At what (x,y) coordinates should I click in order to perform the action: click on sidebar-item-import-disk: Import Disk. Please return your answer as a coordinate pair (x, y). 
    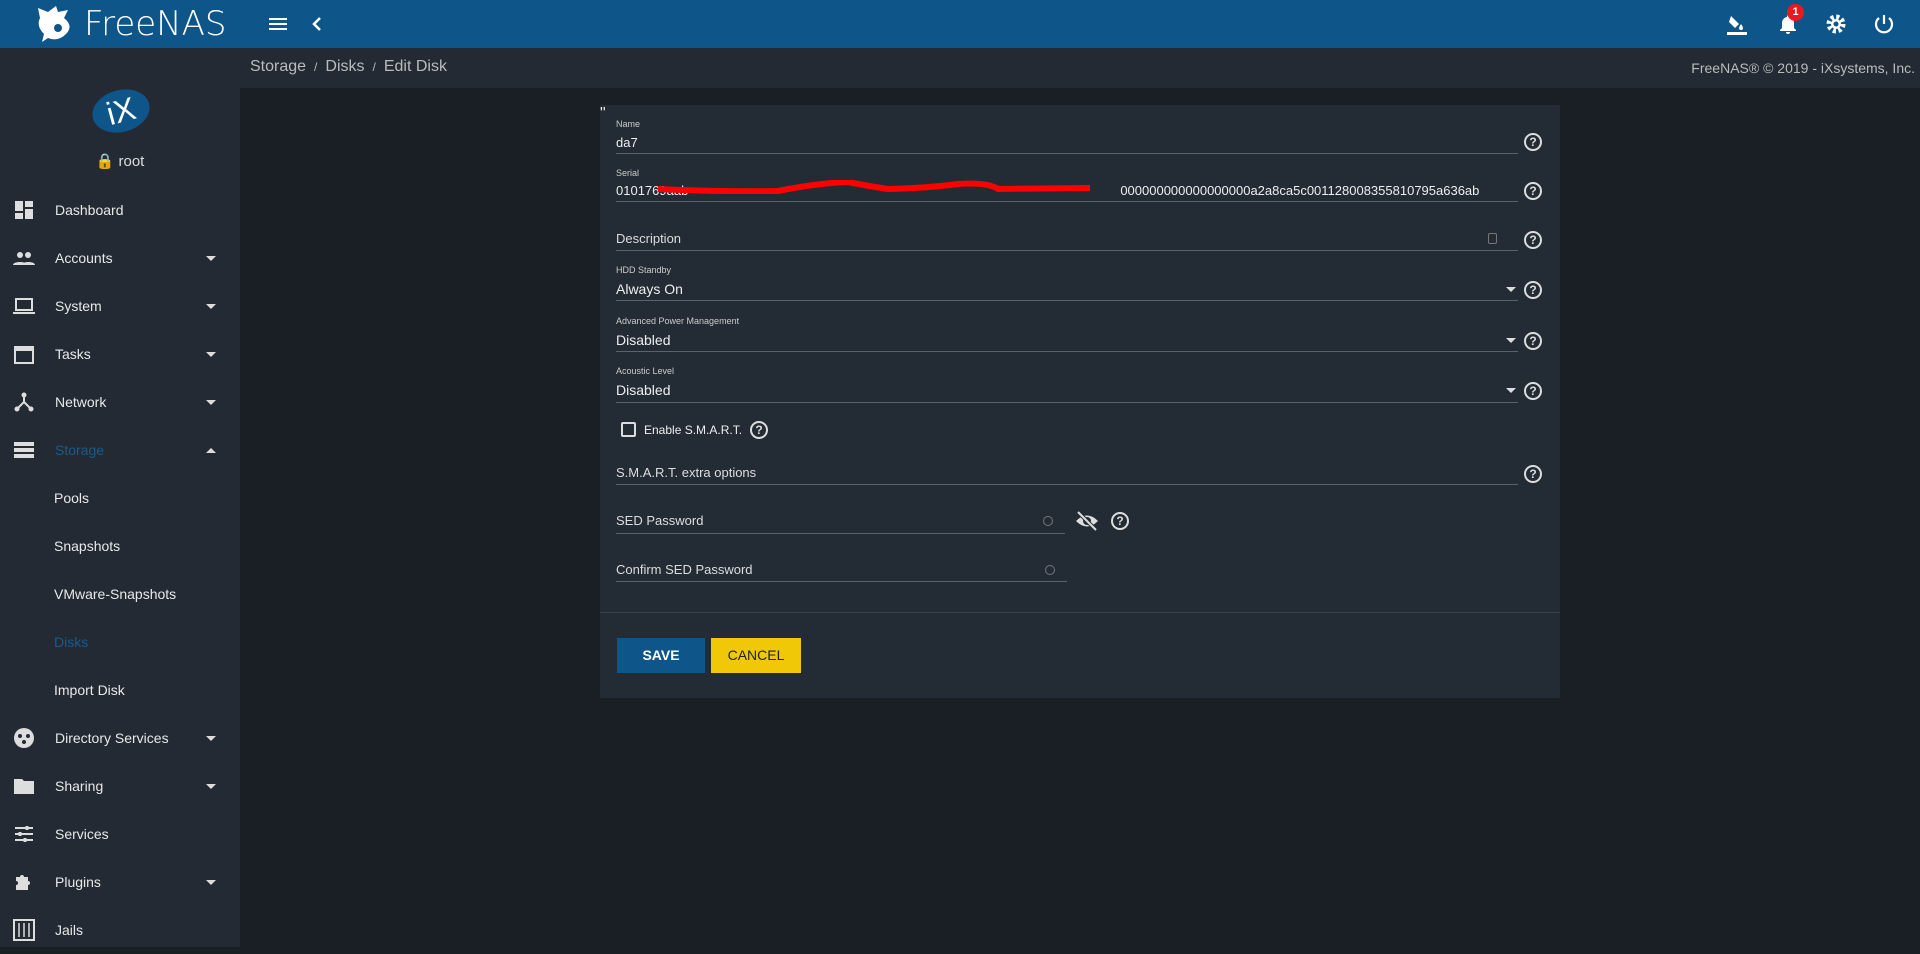
    Looking at the image, I should click on (120, 690).